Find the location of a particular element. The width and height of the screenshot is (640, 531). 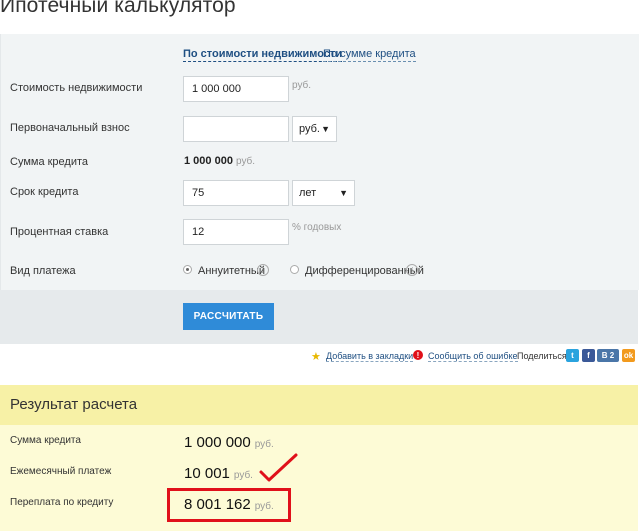

monthly-payment-number: 10 001 is located at coordinates (207, 473).